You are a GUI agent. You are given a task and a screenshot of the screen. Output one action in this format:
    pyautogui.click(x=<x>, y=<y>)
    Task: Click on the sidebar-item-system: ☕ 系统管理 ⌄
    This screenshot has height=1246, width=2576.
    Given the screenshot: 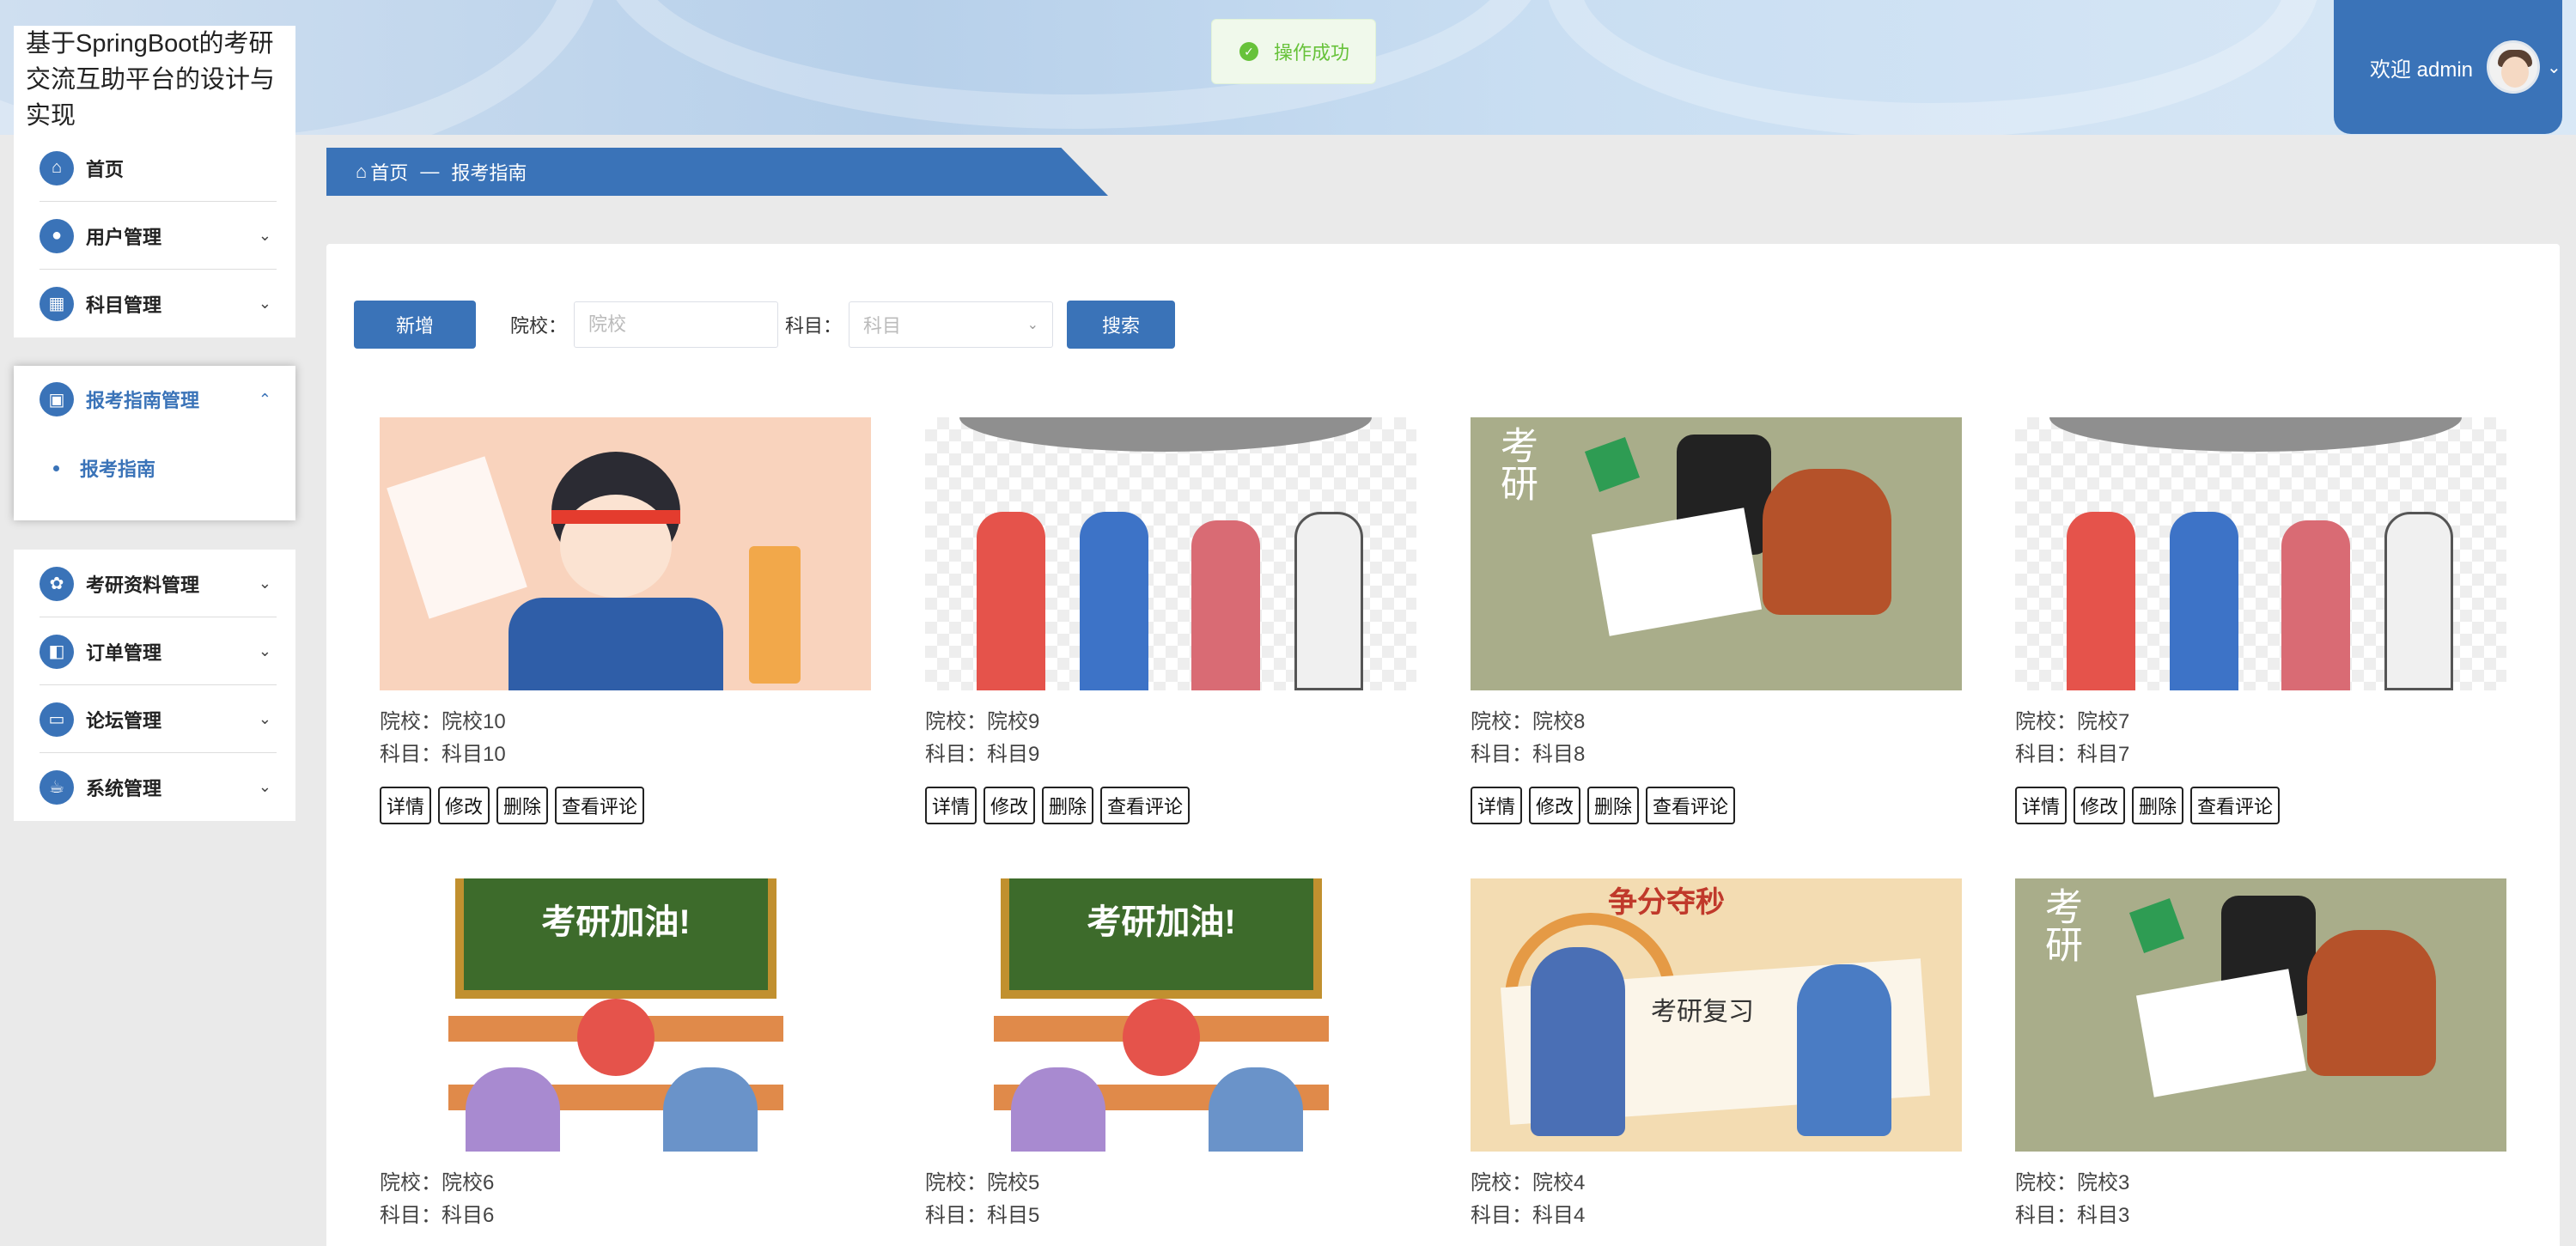 What is the action you would take?
    pyautogui.click(x=154, y=787)
    